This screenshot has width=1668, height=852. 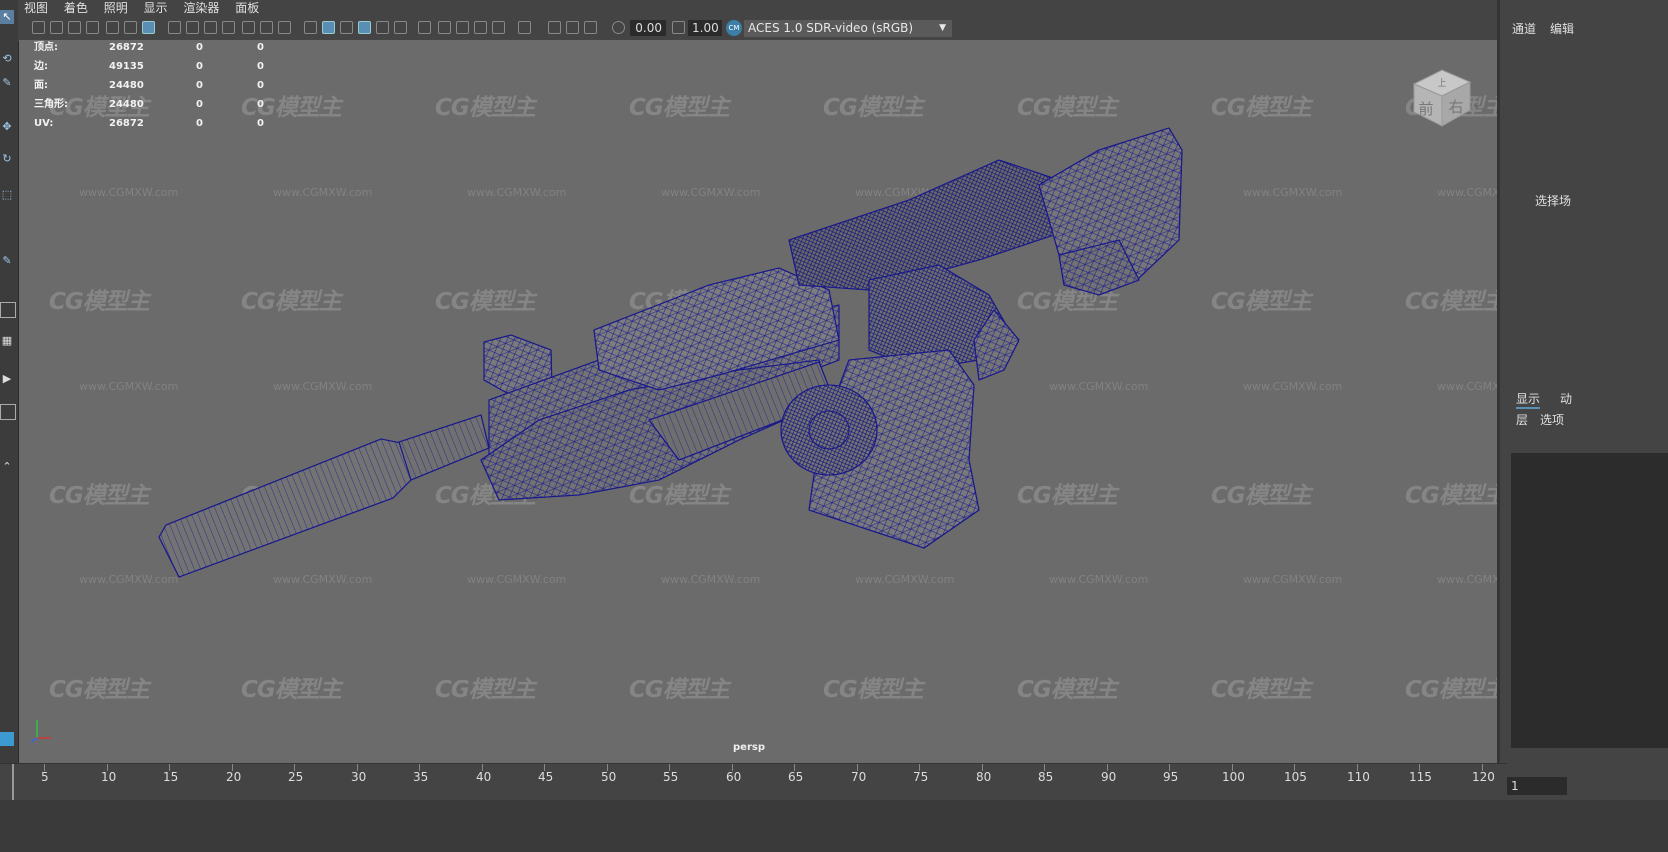 What do you see at coordinates (310, 27) in the screenshot?
I see `wireframe-icon` at bounding box center [310, 27].